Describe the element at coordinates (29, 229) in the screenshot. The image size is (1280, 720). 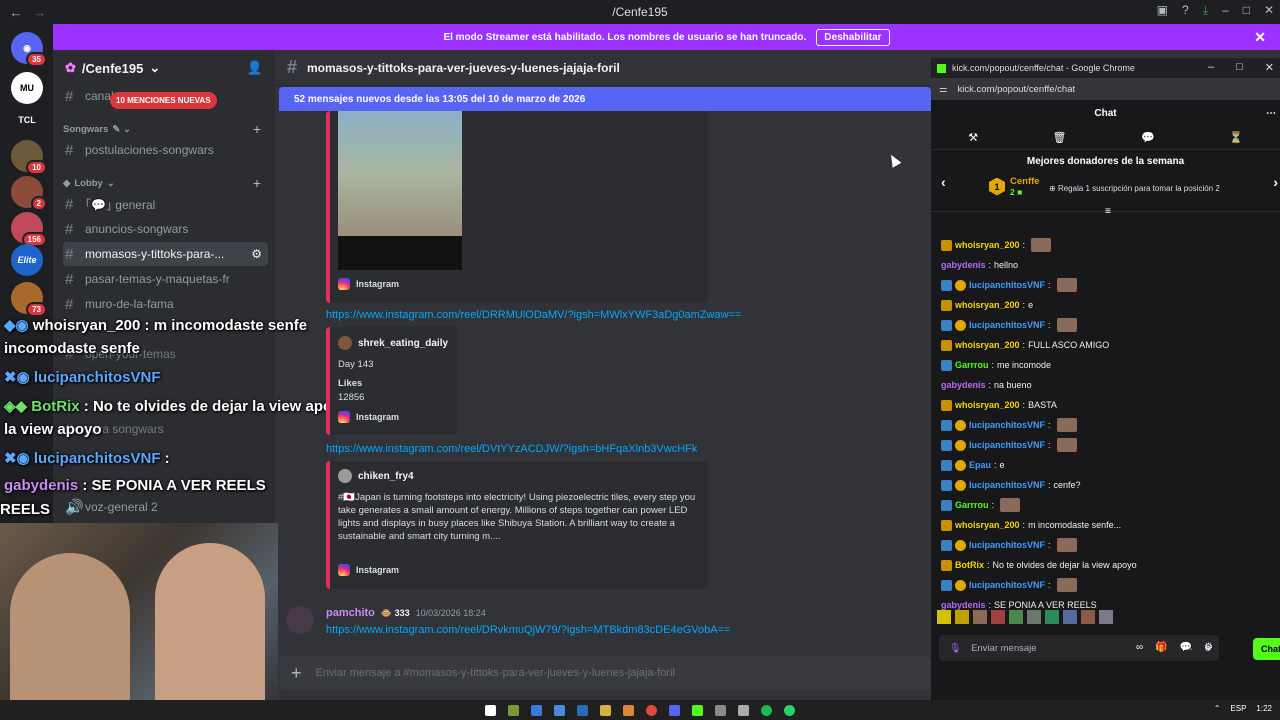
I see `server-icon: 156` at that location.